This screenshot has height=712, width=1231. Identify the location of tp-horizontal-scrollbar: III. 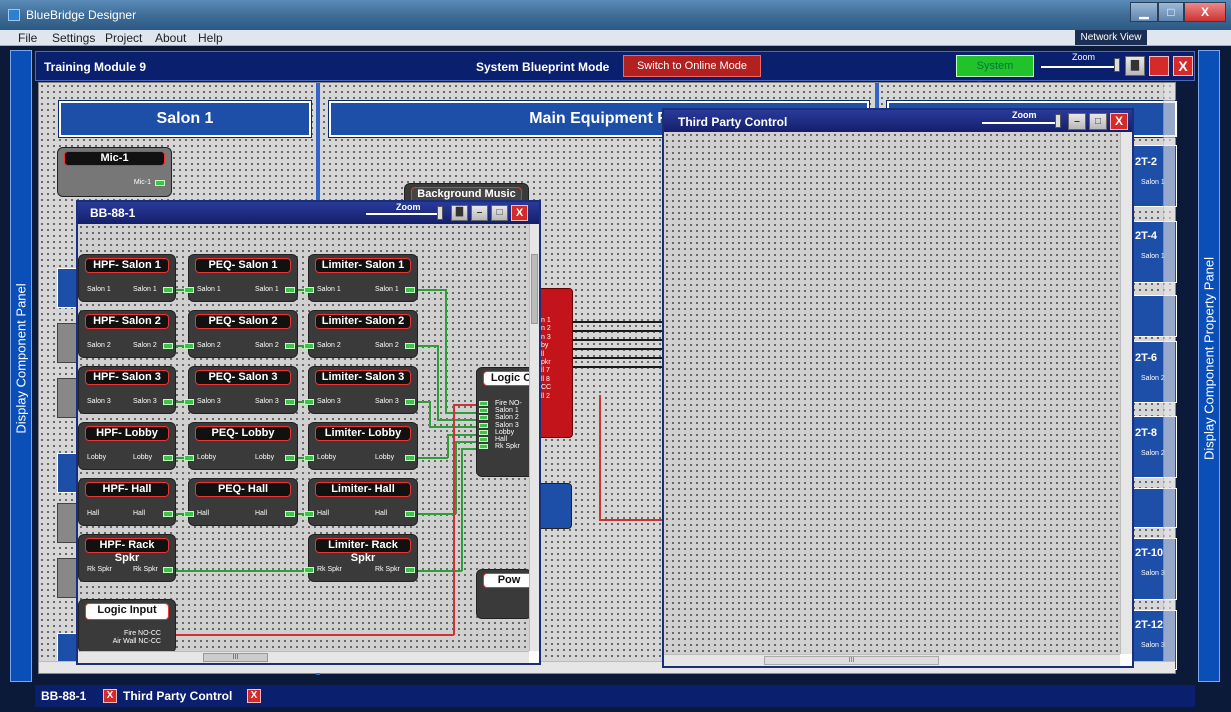
(892, 660).